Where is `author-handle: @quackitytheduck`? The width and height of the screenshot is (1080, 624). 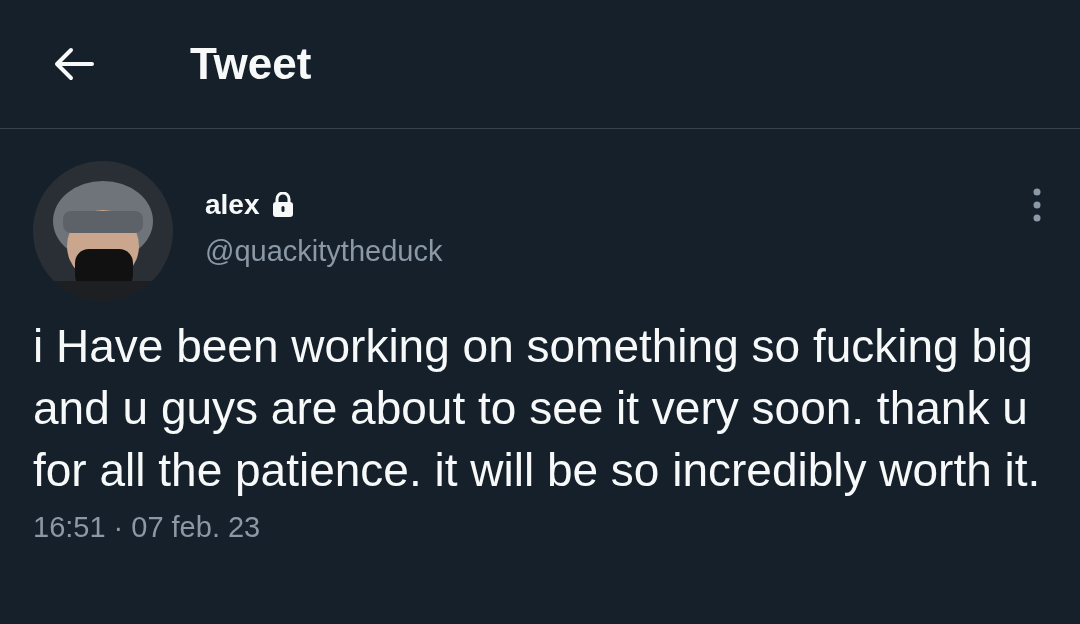 author-handle: @quackitytheduck is located at coordinates (616, 251).